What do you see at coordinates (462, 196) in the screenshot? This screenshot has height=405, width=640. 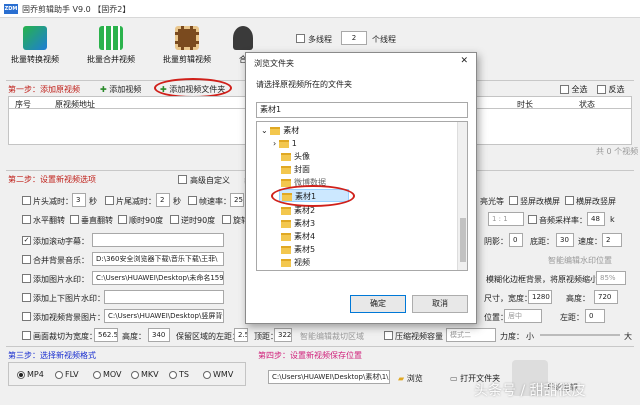 I see `tree-scrollbar` at bounding box center [462, 196].